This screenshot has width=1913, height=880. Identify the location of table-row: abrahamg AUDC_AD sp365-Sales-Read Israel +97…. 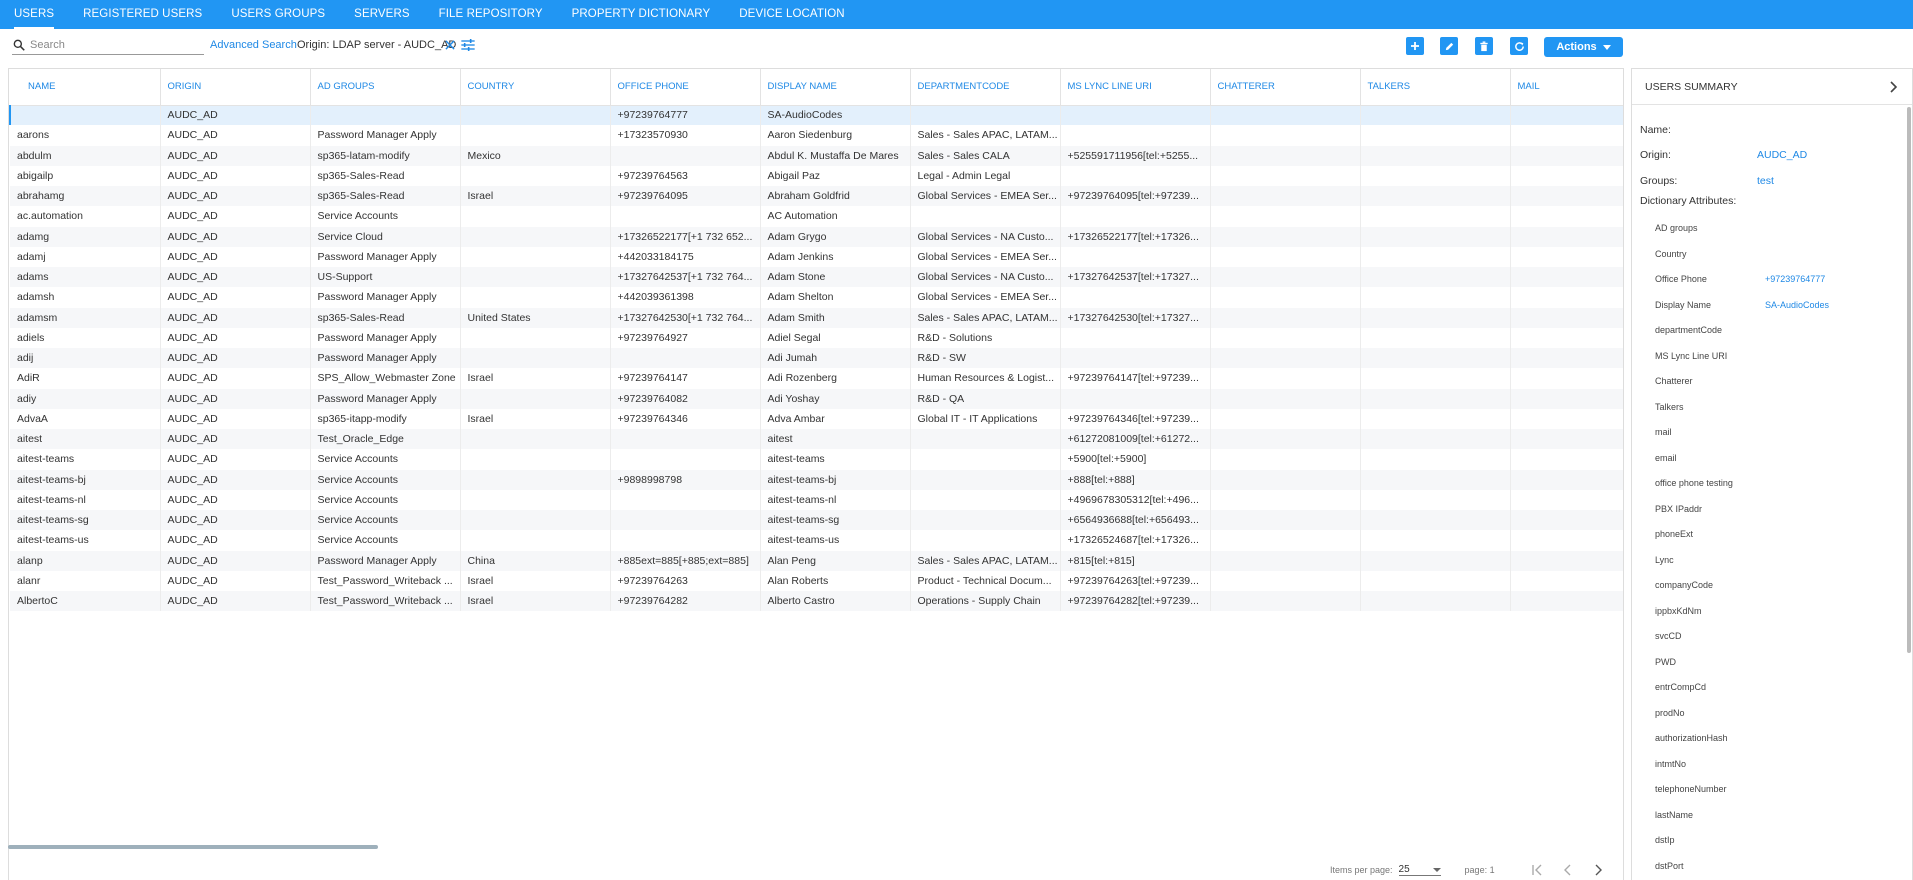
(816, 196).